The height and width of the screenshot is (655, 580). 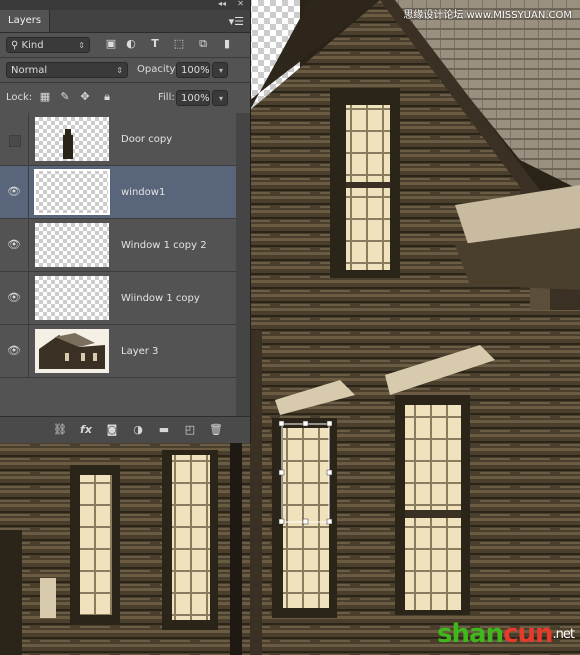 I want to click on filter-toggle-icon: ▮, so click(x=227, y=44).